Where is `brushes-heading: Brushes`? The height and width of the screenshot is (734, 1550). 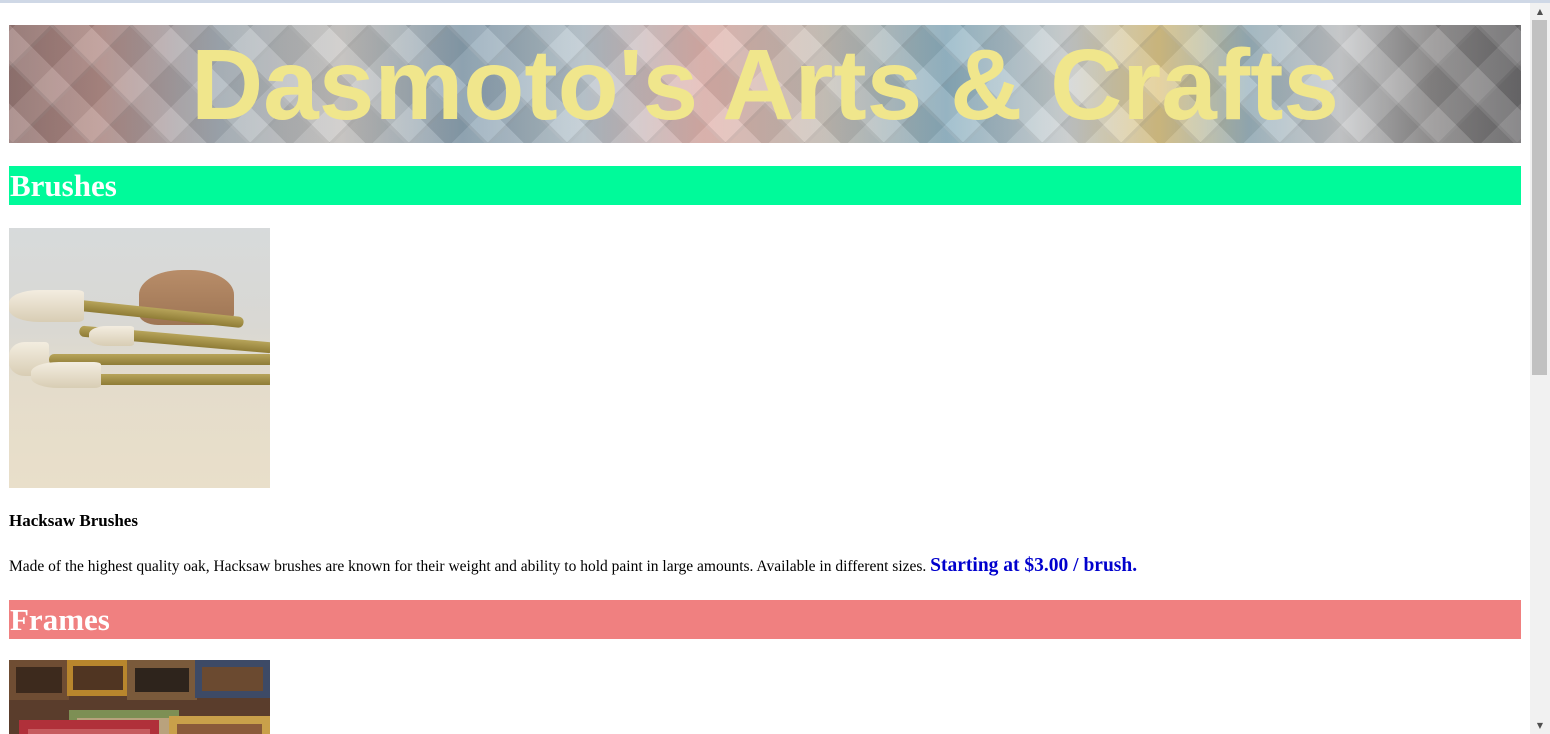
brushes-heading: Brushes is located at coordinates (765, 185).